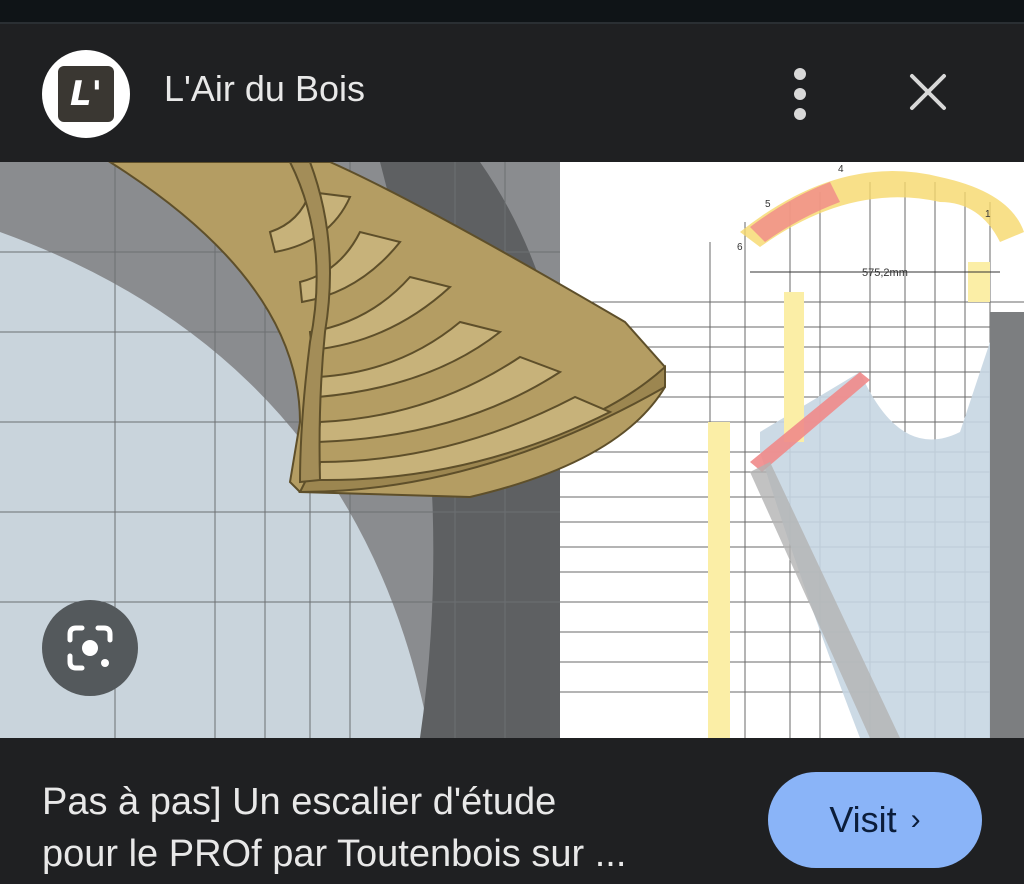 The image size is (1024, 884). I want to click on logo-text: L', so click(86, 94).